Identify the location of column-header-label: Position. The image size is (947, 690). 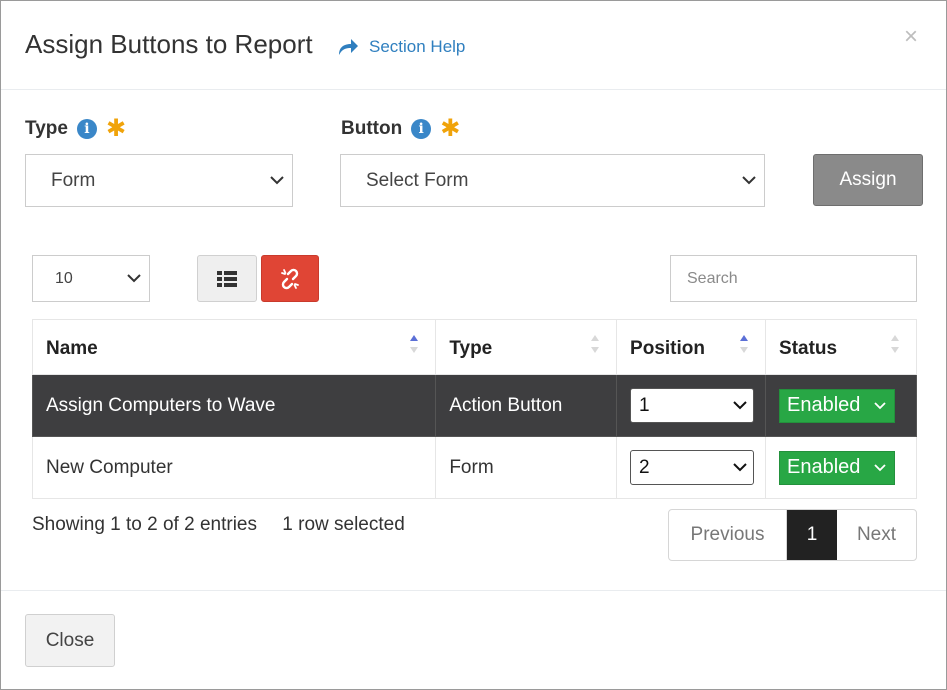
(667, 348).